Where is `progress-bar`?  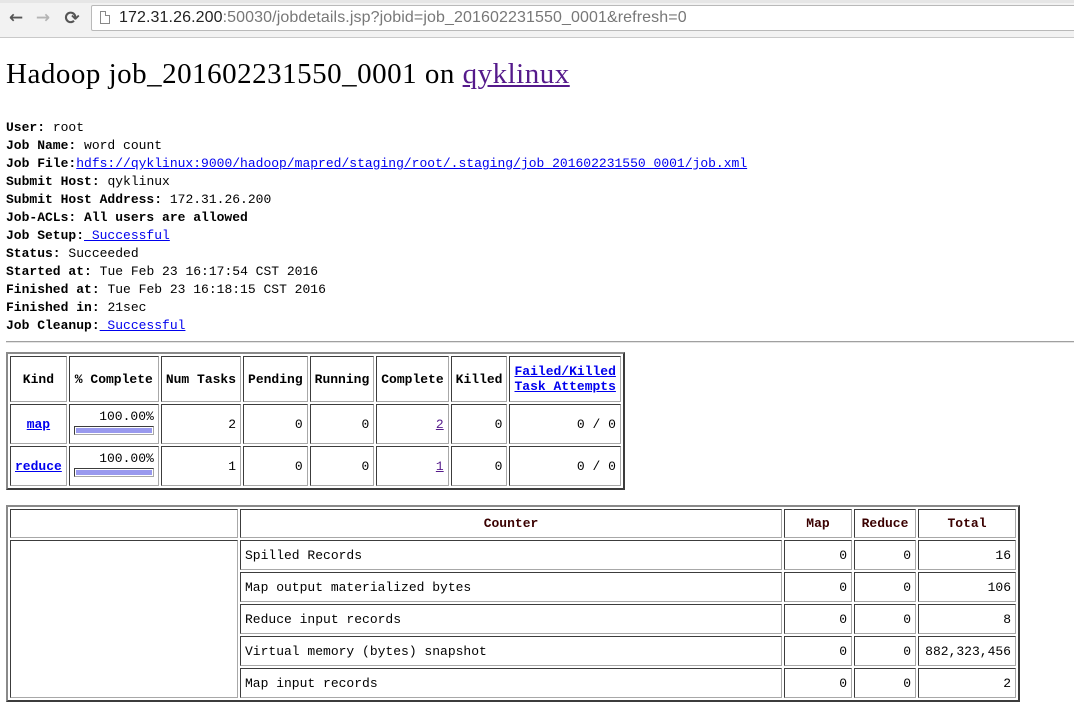
progress-bar is located at coordinates (113, 430).